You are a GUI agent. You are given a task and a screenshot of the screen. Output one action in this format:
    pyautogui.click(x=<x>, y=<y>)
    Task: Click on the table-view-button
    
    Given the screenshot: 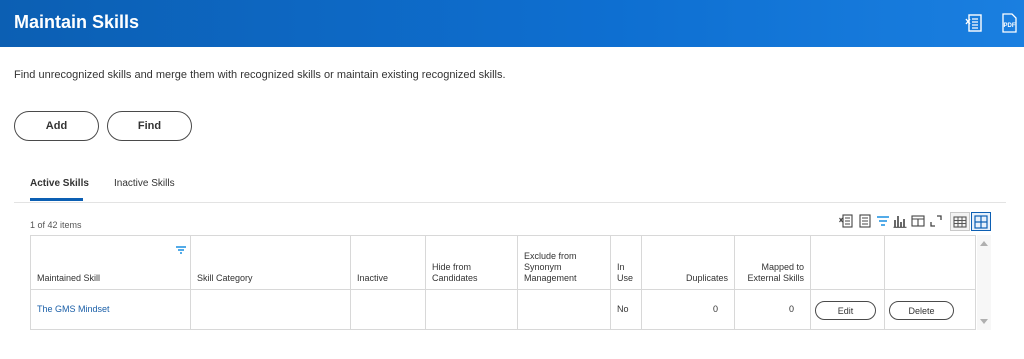 What is the action you would take?
    pyautogui.click(x=960, y=221)
    